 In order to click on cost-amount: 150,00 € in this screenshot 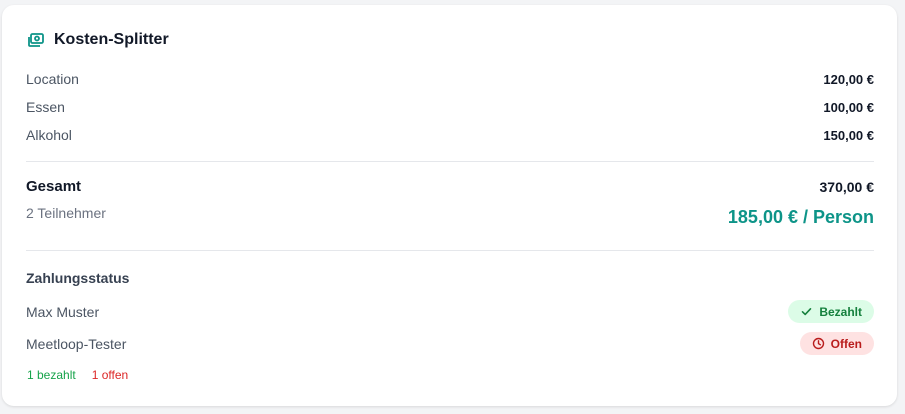, I will do `click(848, 135)`.